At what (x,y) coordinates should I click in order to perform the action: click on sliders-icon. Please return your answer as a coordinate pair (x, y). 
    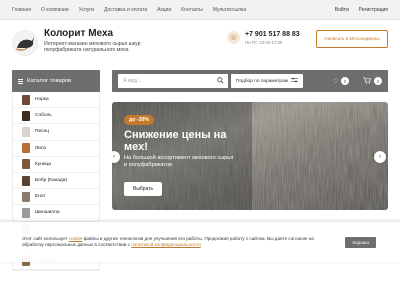
    Looking at the image, I should click on (295, 81).